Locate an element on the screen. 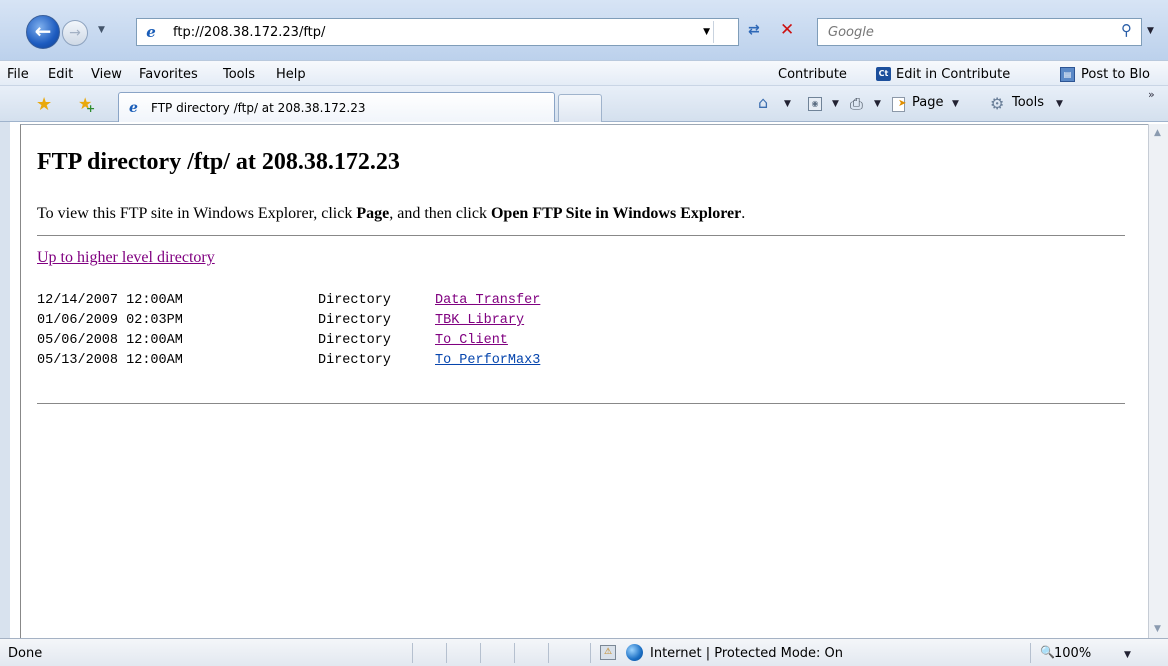 The width and height of the screenshot is (1168, 666). print-icon: ⎙ is located at coordinates (856, 104).